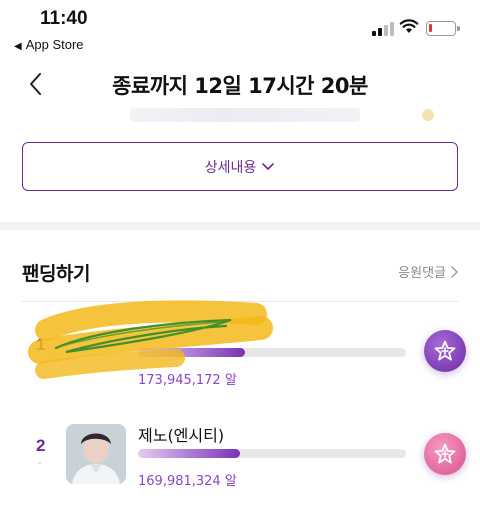 The height and width of the screenshot is (509, 480). I want to click on section-divider, so click(240, 226).